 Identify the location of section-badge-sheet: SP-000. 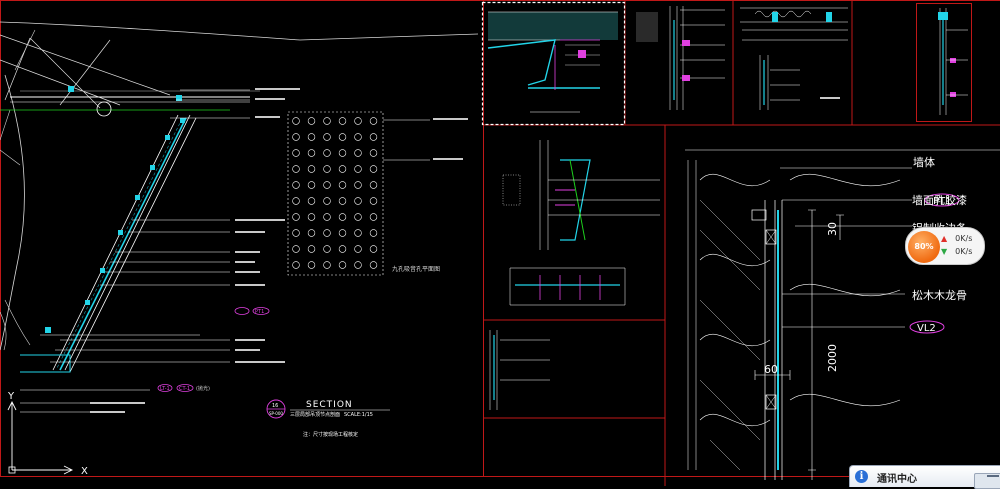
(276, 413).